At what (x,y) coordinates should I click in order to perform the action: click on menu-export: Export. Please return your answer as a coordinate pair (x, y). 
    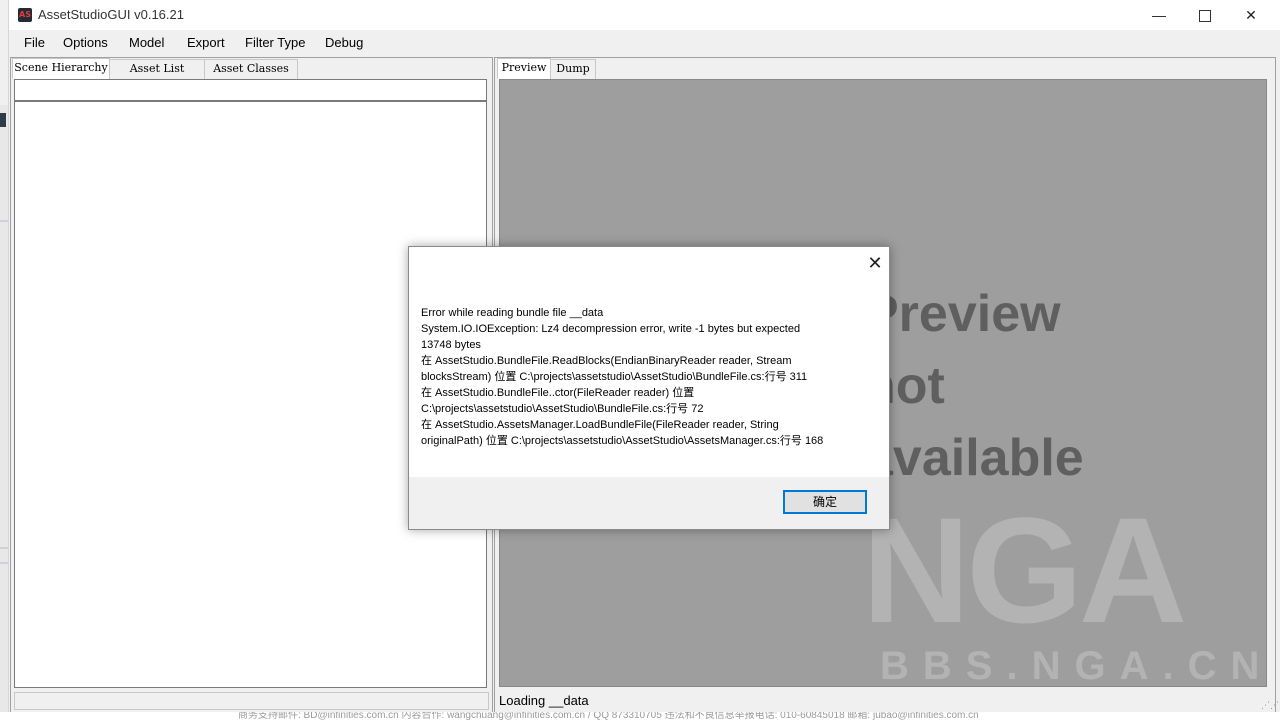
    Looking at the image, I should click on (206, 42).